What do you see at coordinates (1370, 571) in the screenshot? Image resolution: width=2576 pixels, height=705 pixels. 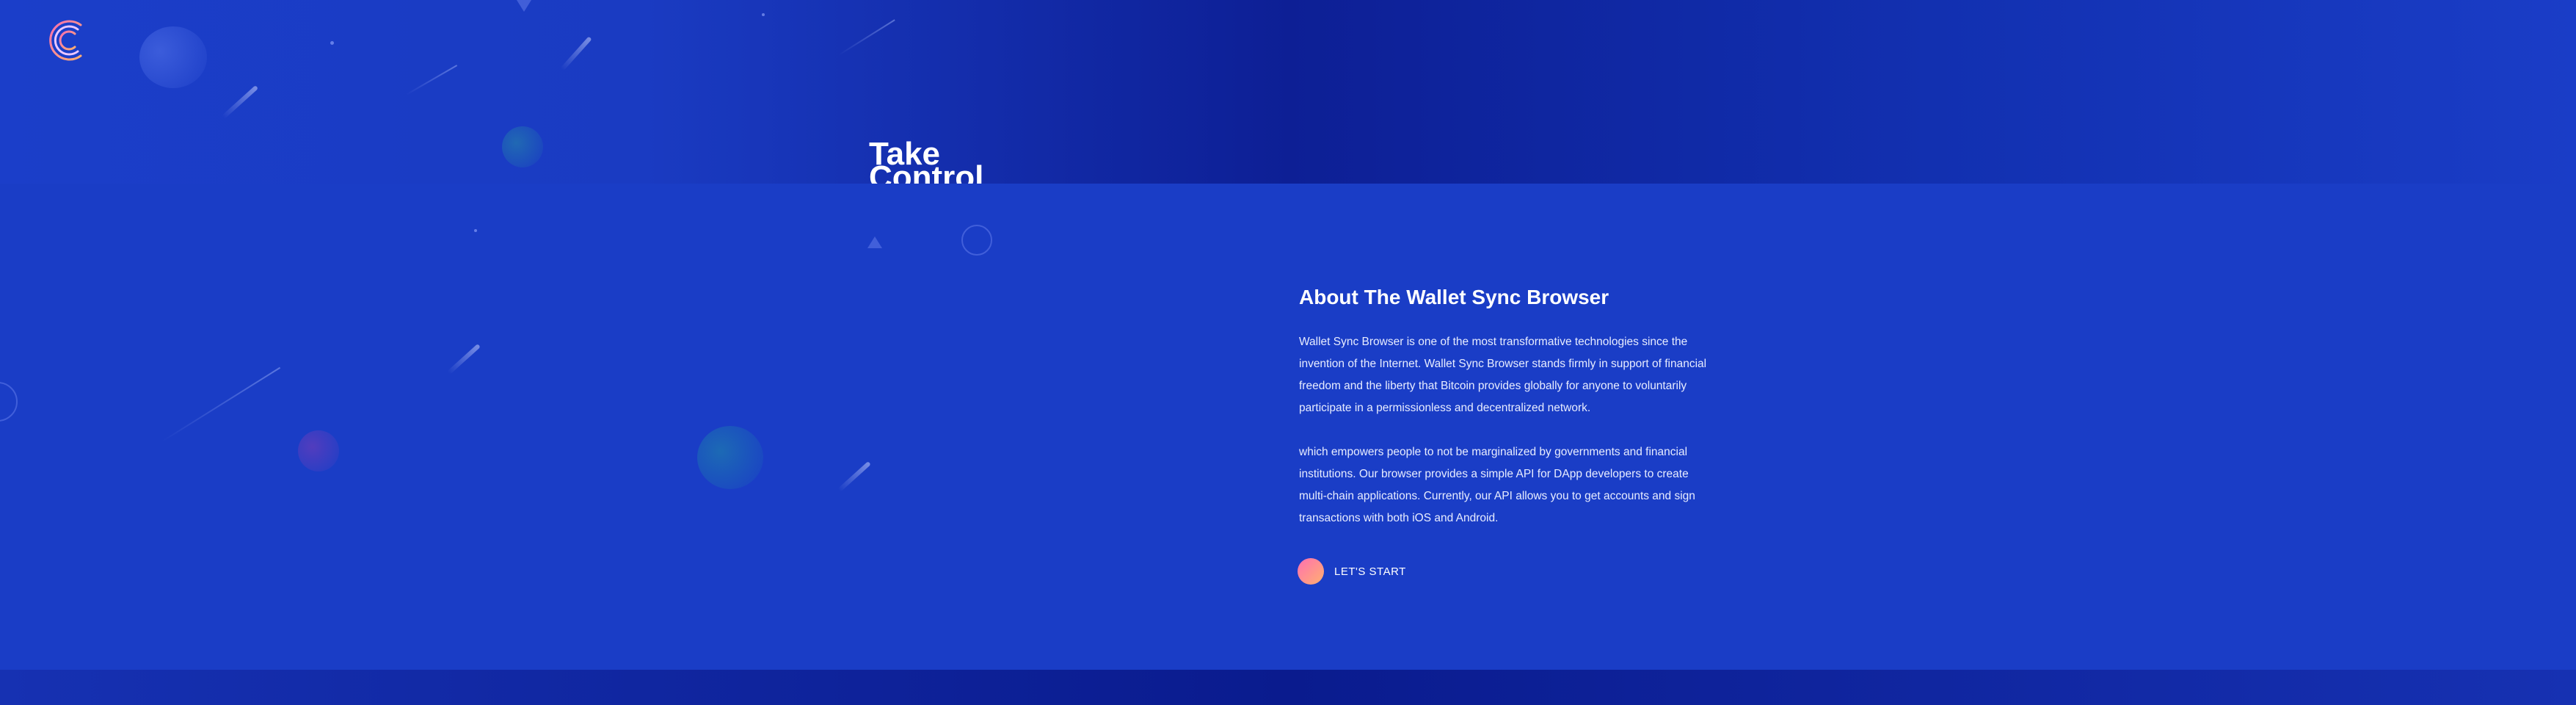 I see `lets-start-label: LET'S START` at bounding box center [1370, 571].